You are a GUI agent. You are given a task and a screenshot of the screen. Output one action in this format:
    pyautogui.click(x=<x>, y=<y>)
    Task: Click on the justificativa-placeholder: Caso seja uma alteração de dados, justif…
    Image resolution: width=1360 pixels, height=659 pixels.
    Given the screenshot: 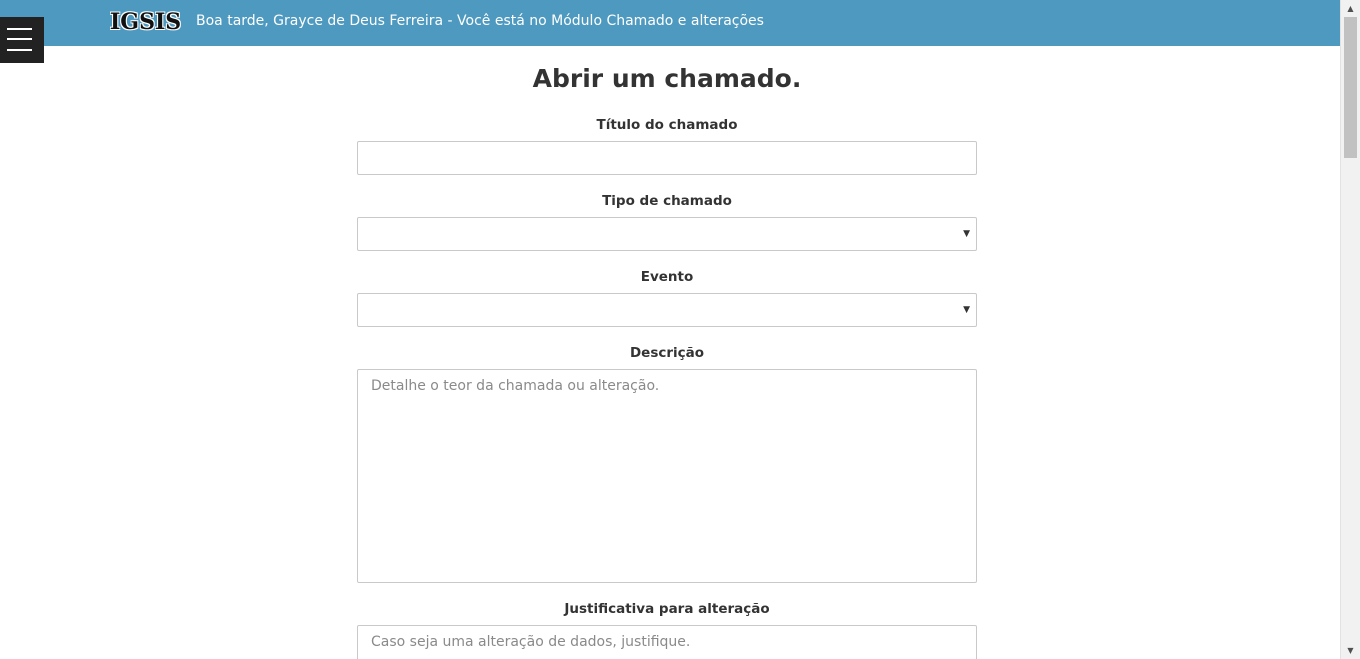 What is the action you would take?
    pyautogui.click(x=531, y=642)
    